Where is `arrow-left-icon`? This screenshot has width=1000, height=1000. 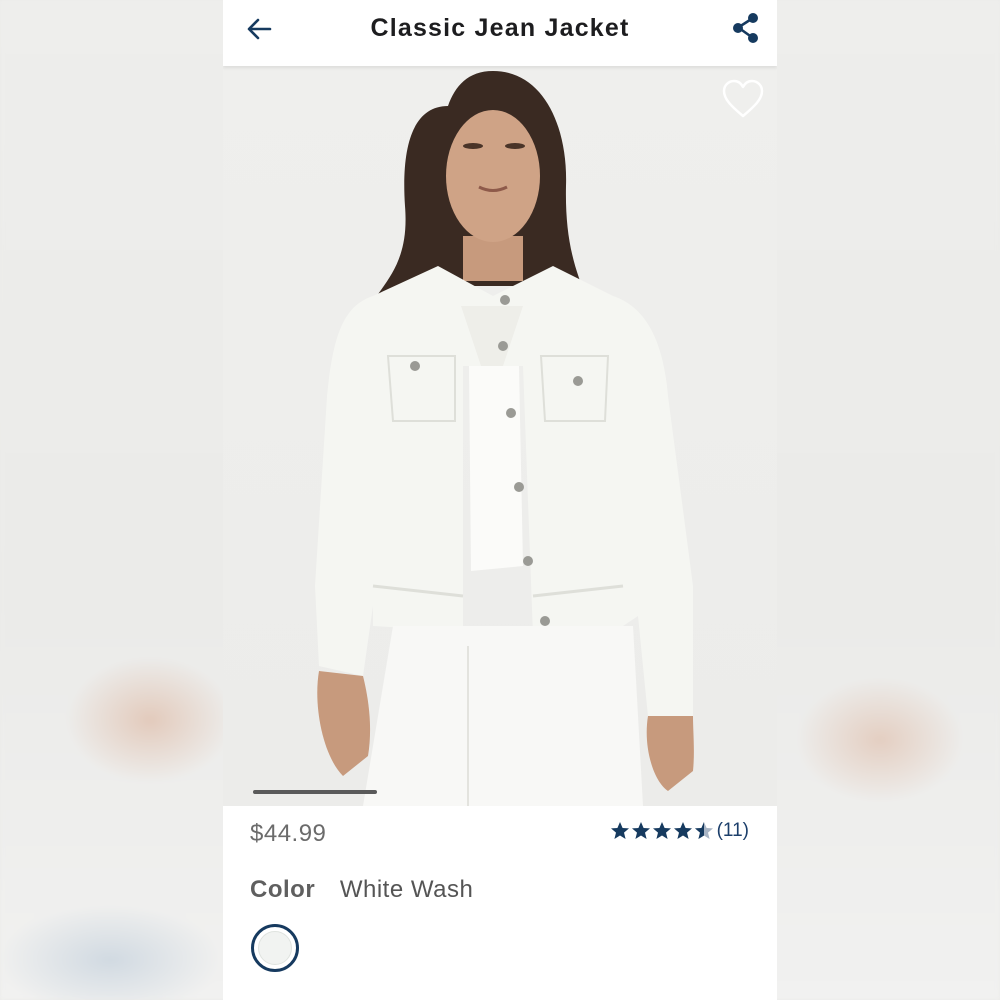
arrow-left-icon is located at coordinates (259, 29).